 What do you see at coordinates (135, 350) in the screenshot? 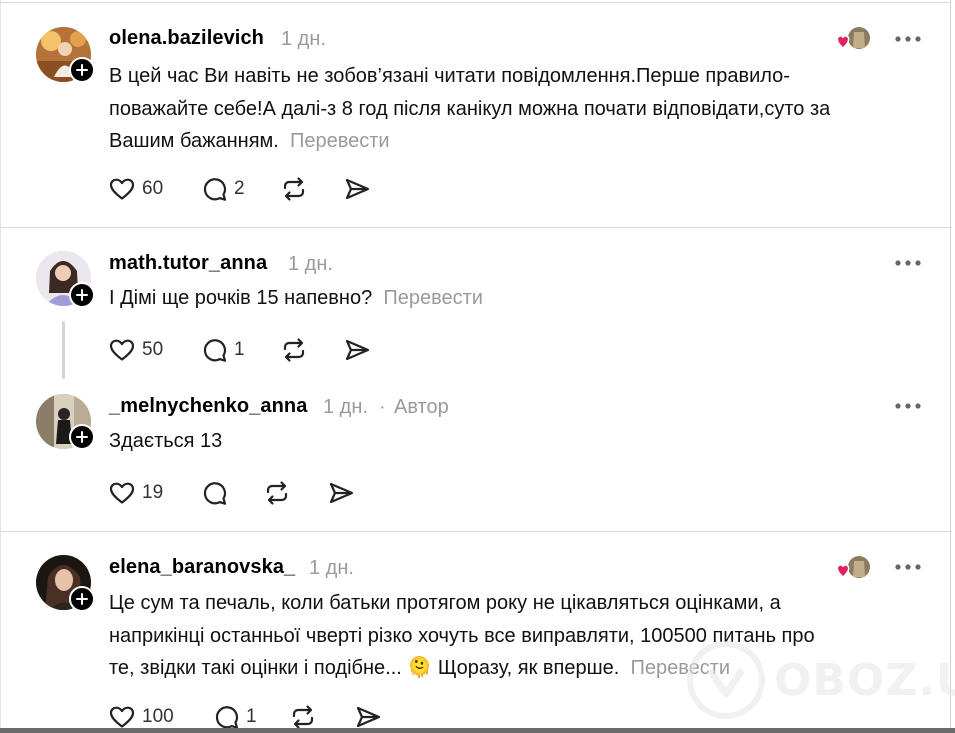
I see `like-button: 50` at bounding box center [135, 350].